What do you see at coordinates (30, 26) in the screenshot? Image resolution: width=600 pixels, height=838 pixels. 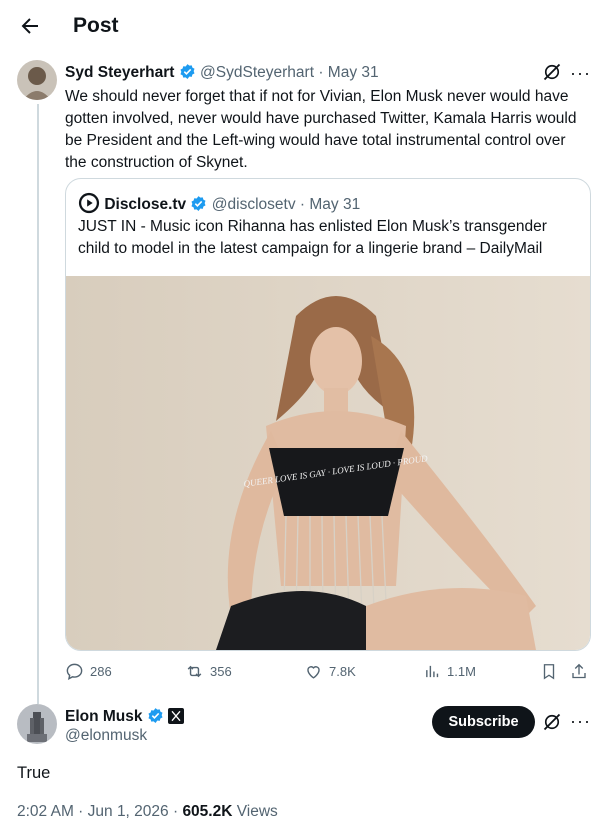 I see `back-arrow-icon` at bounding box center [30, 26].